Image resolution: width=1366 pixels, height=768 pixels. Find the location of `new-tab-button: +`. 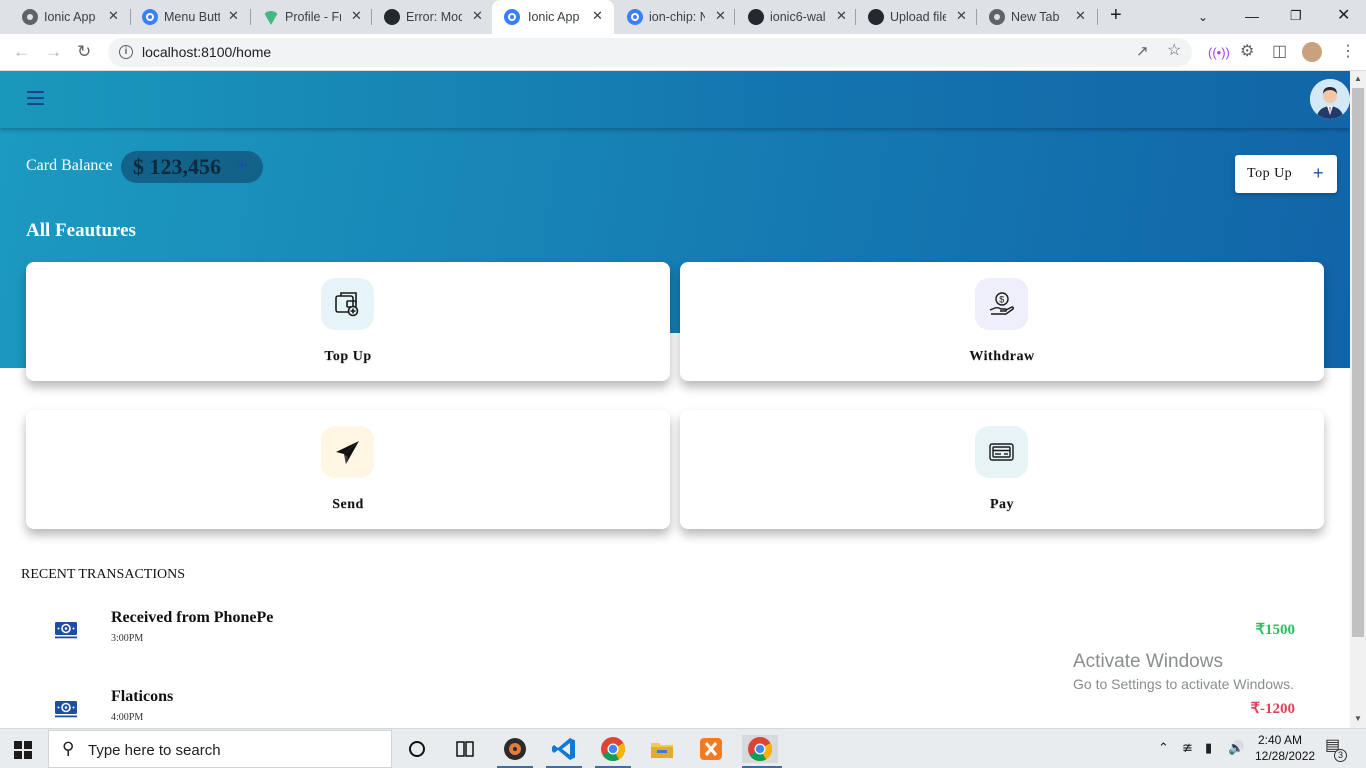

new-tab-button: + is located at coordinates (1116, 15).